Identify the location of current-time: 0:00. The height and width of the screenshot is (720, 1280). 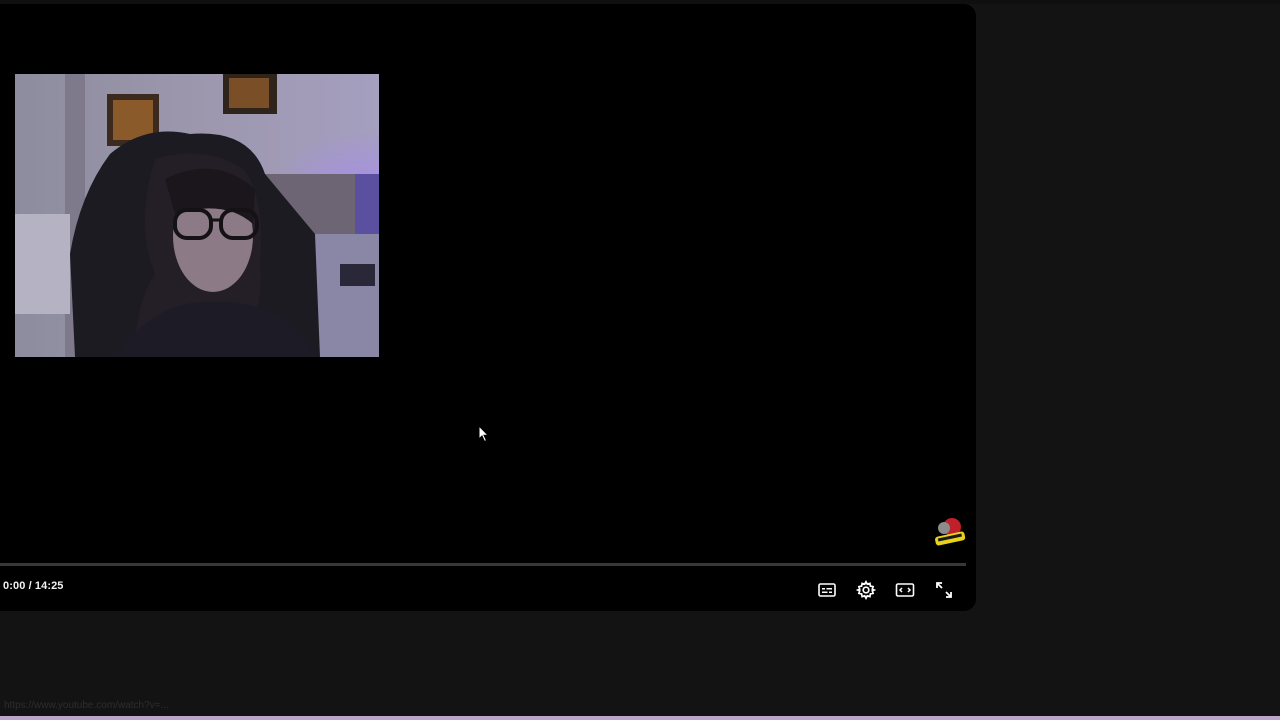
(14, 586).